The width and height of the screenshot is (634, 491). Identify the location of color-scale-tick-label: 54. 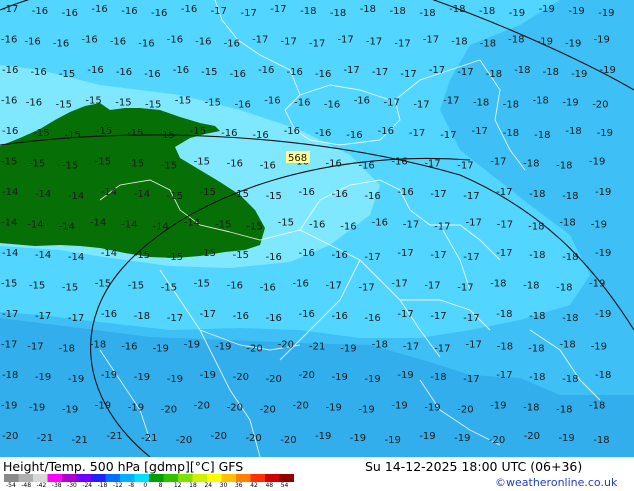
(284, 485).